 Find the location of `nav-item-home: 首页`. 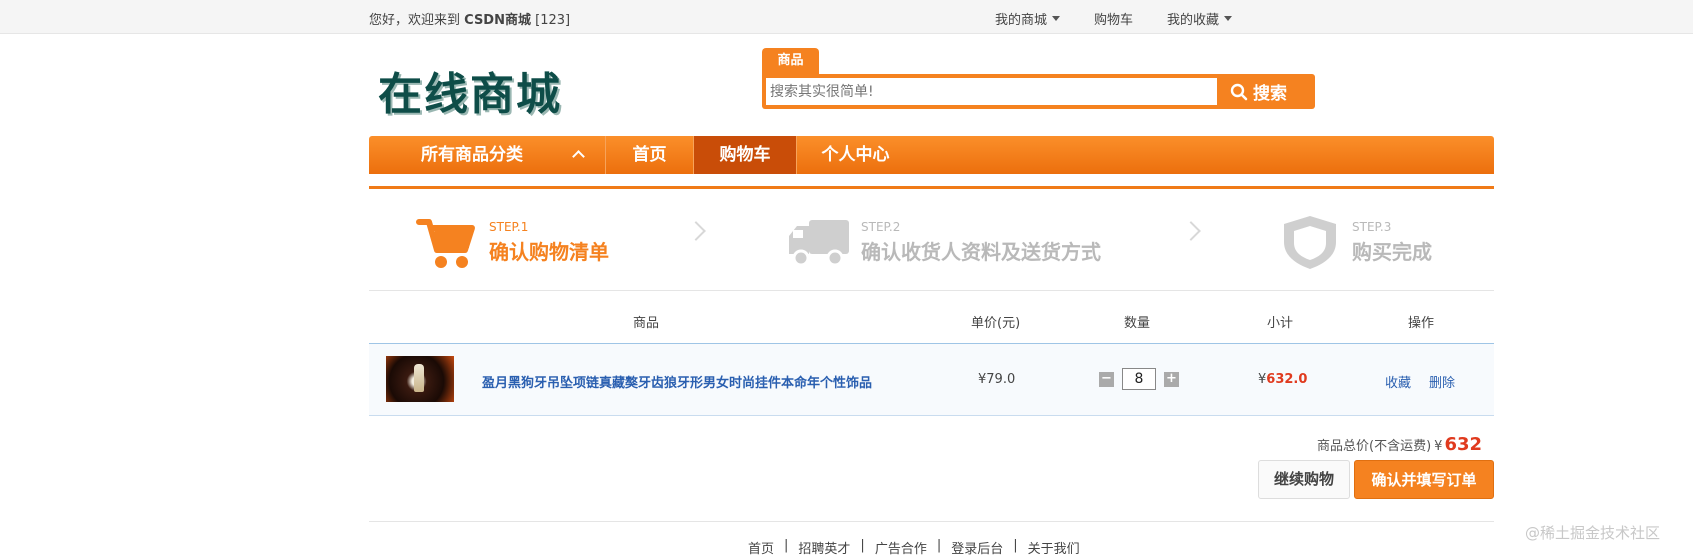

nav-item-home: 首页 is located at coordinates (649, 155).